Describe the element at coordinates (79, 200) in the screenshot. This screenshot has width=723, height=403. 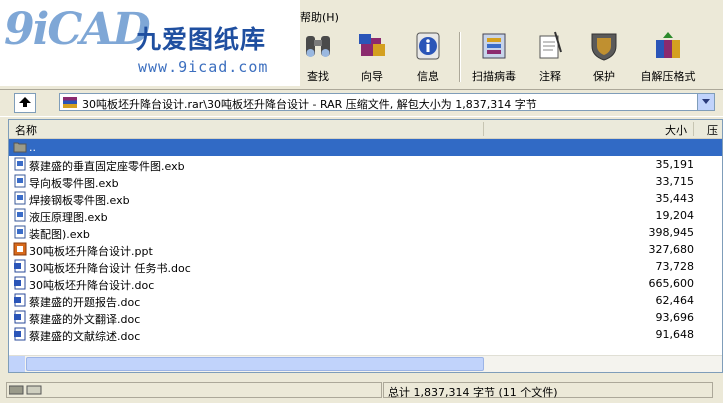
I see `file-name: 焊接钢板零件图.exb` at that location.